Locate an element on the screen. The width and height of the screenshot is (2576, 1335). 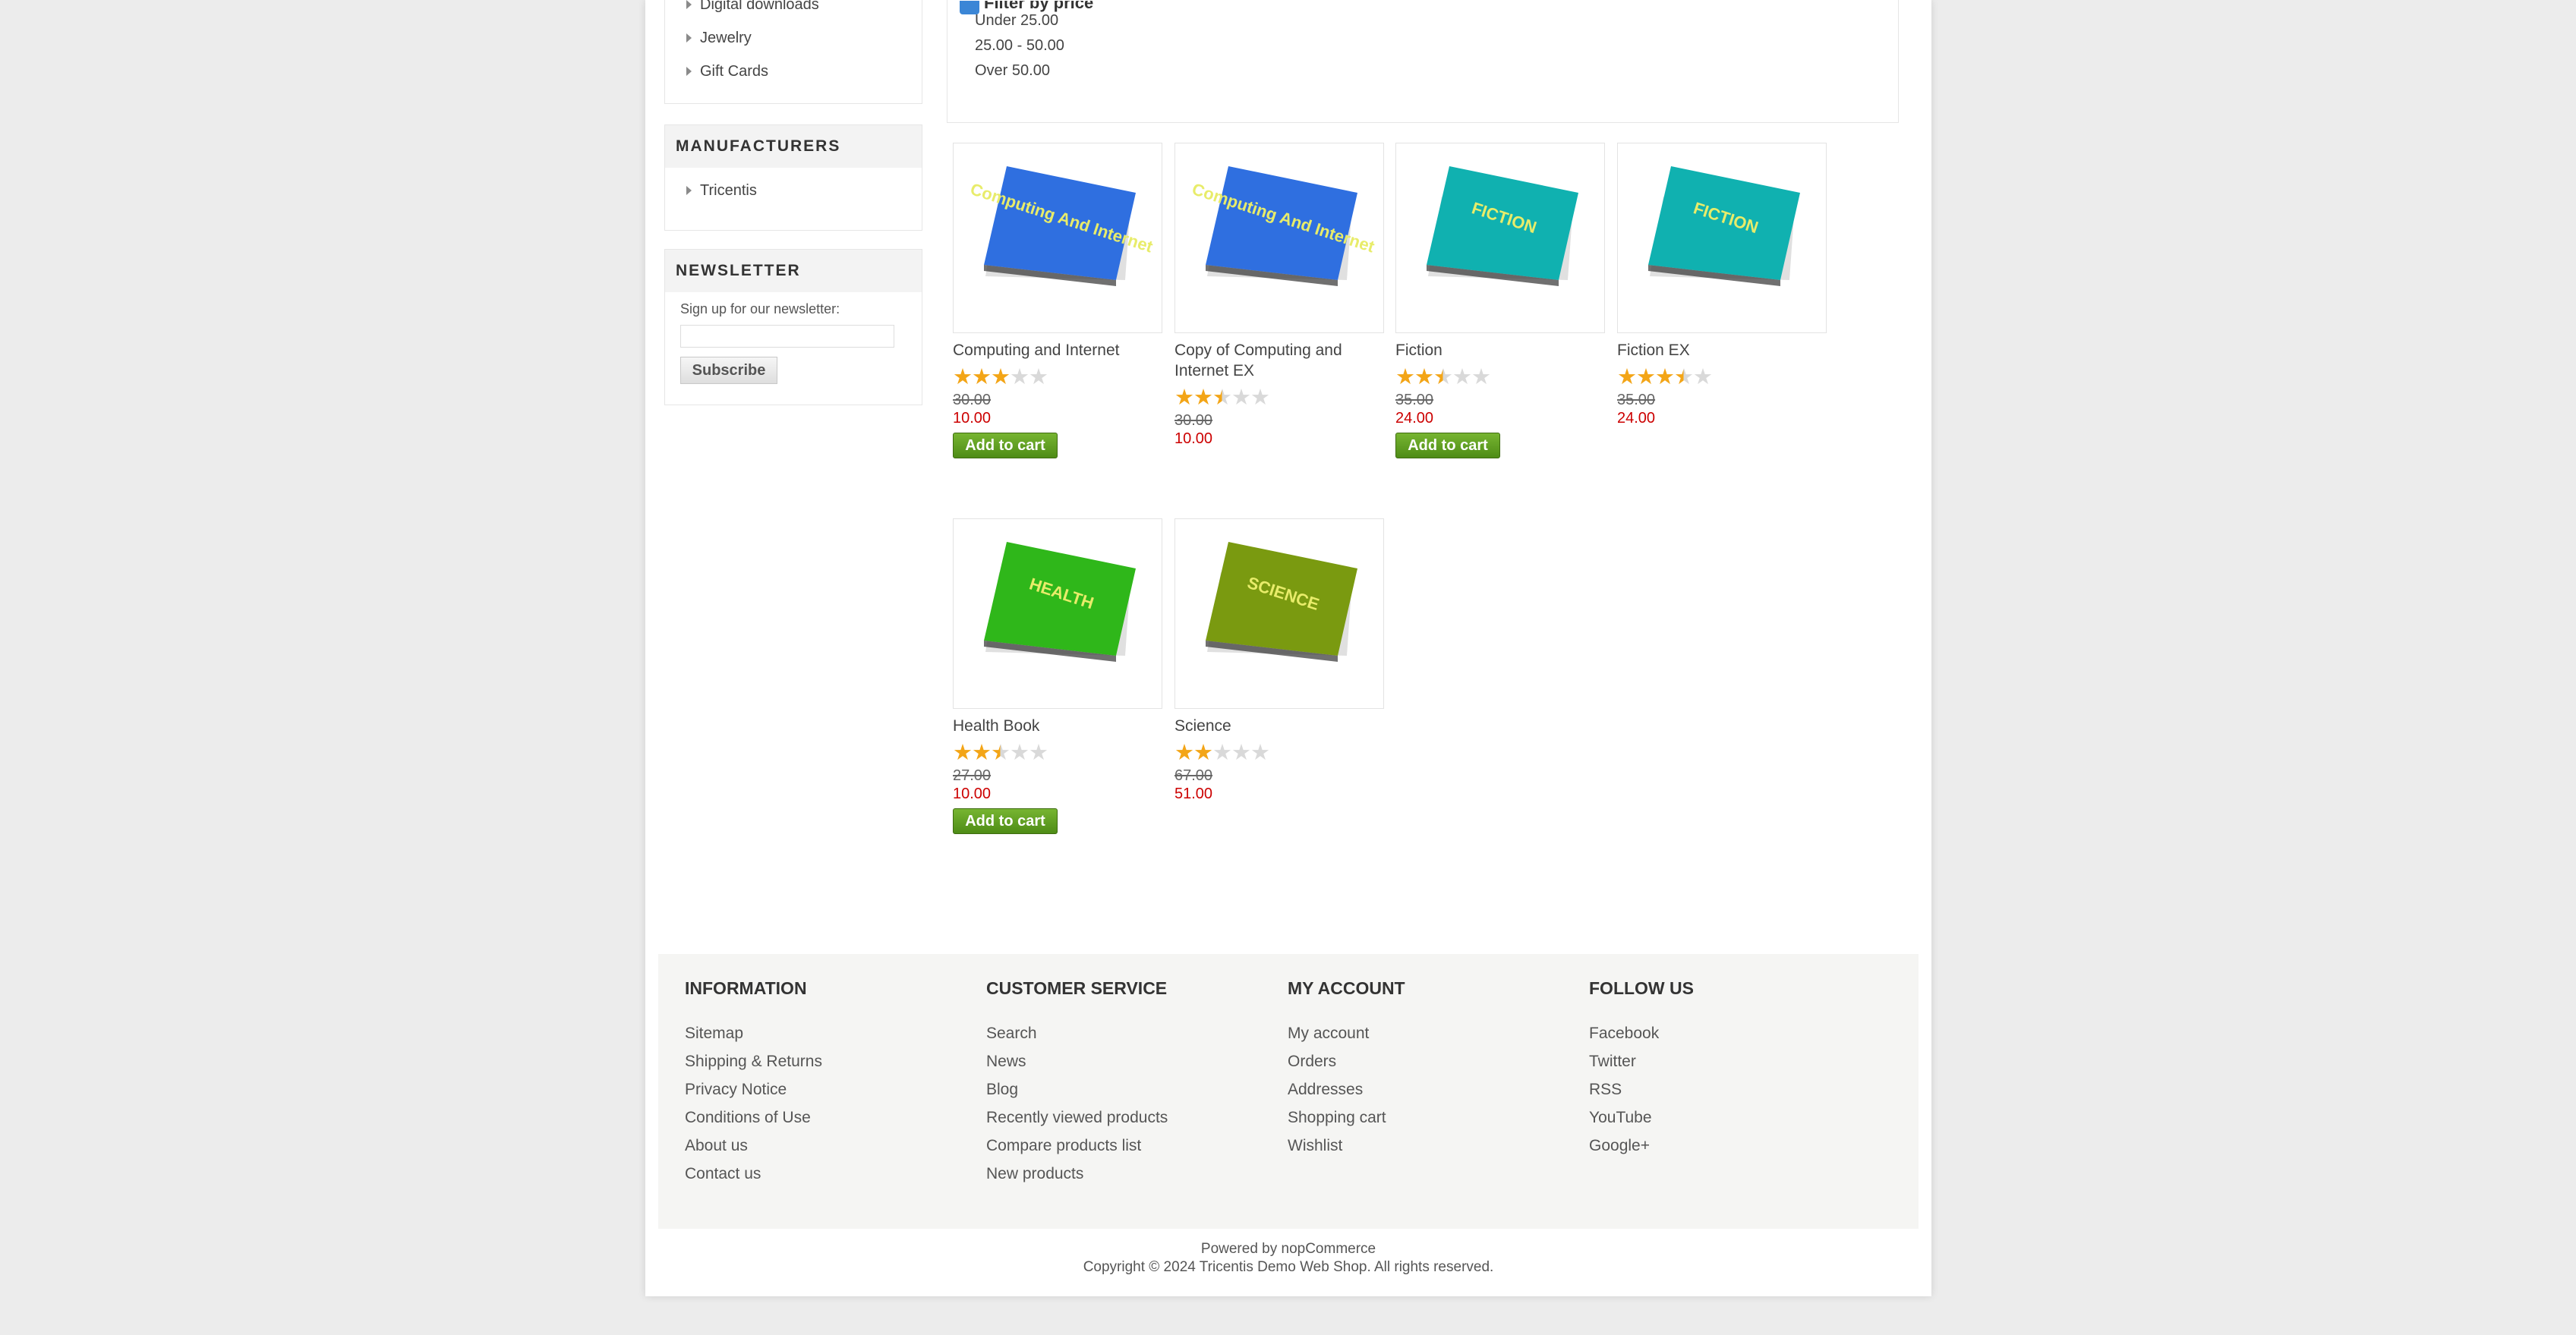
category-digital-downloads: Digital downloads is located at coordinates (793, 10).